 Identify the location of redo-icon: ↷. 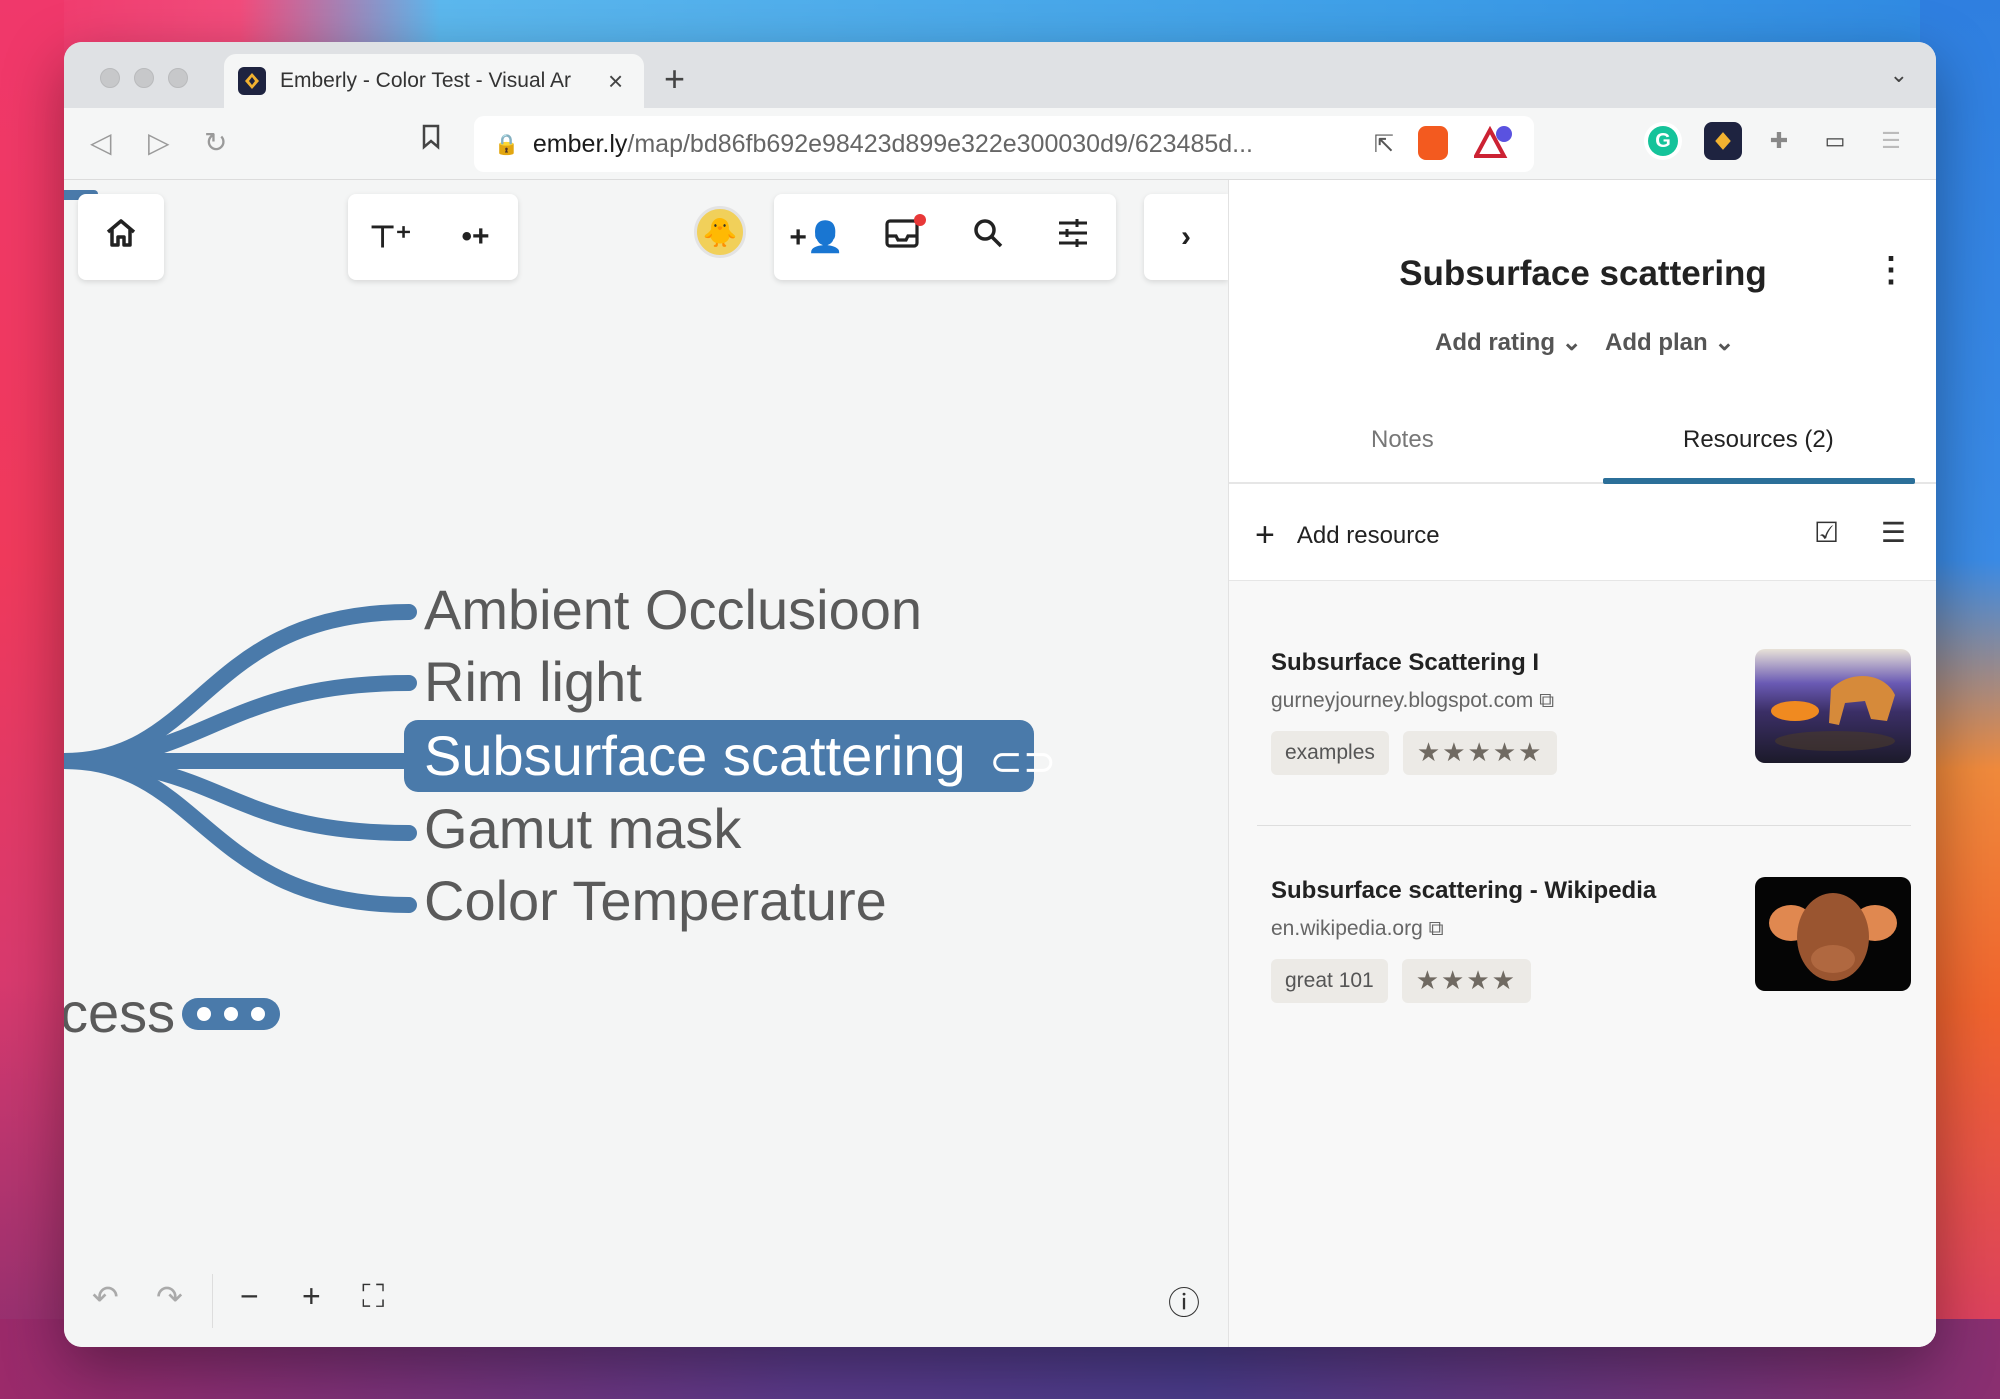
(169, 1297).